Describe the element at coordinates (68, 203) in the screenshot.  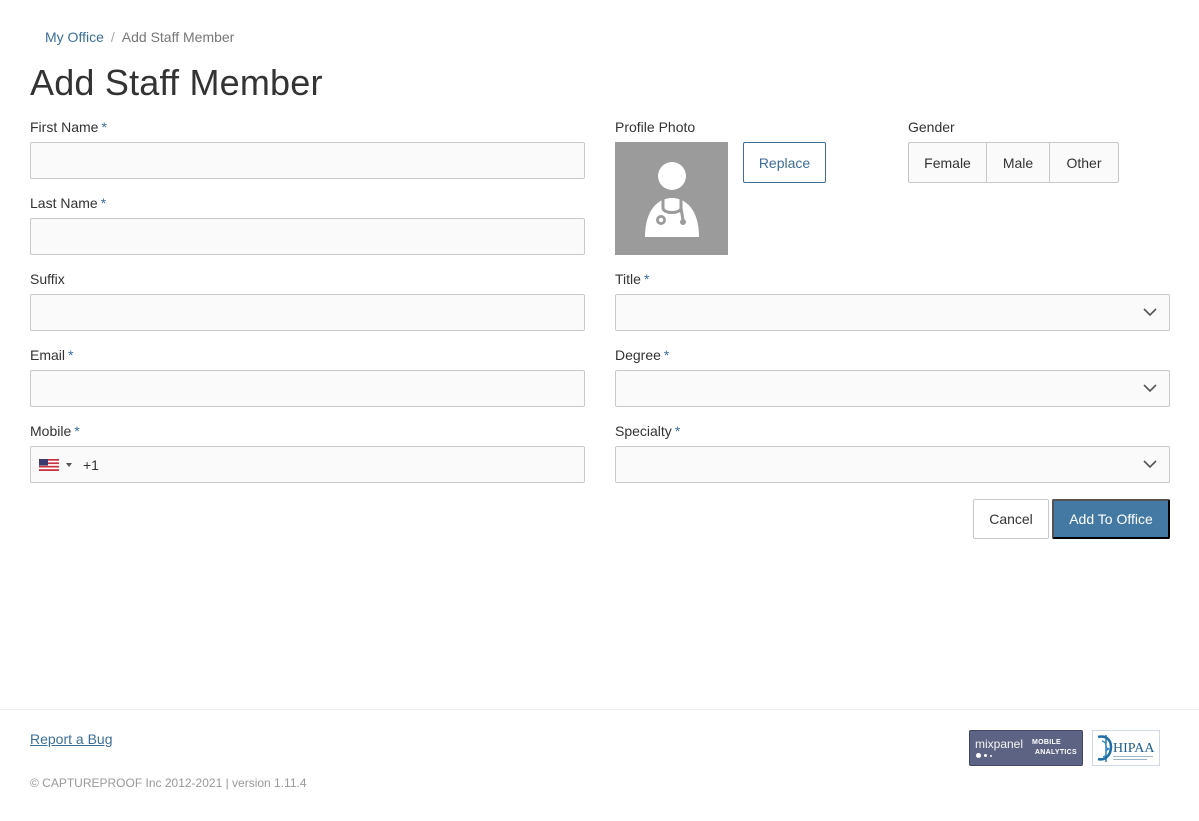
I see `last-name-label: Last Name *` at that location.